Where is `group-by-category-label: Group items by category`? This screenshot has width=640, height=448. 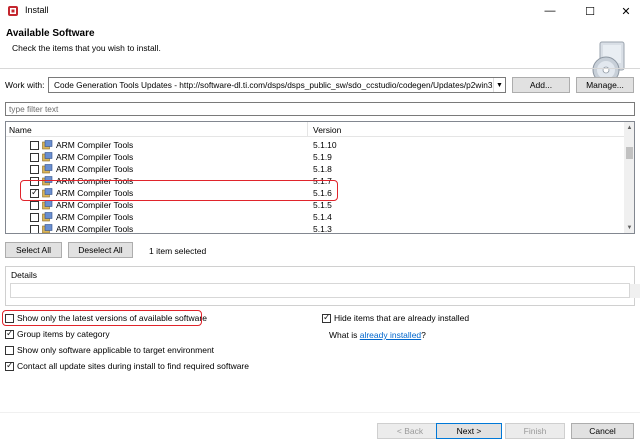 group-by-category-label: Group items by category is located at coordinates (63, 334).